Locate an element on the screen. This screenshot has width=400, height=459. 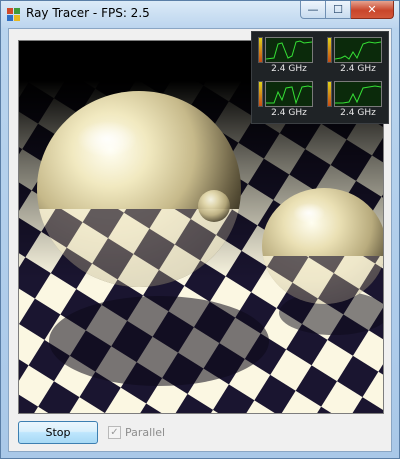
parallel-label: Parallel is located at coordinates (145, 432).